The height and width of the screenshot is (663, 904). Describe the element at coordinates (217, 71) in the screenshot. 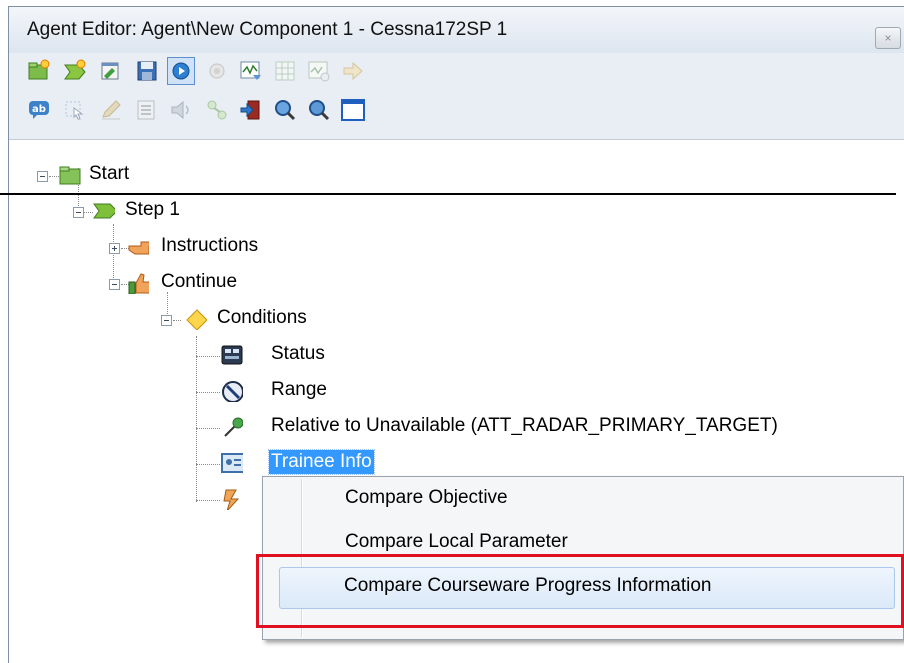

I see `stop-icon` at that location.